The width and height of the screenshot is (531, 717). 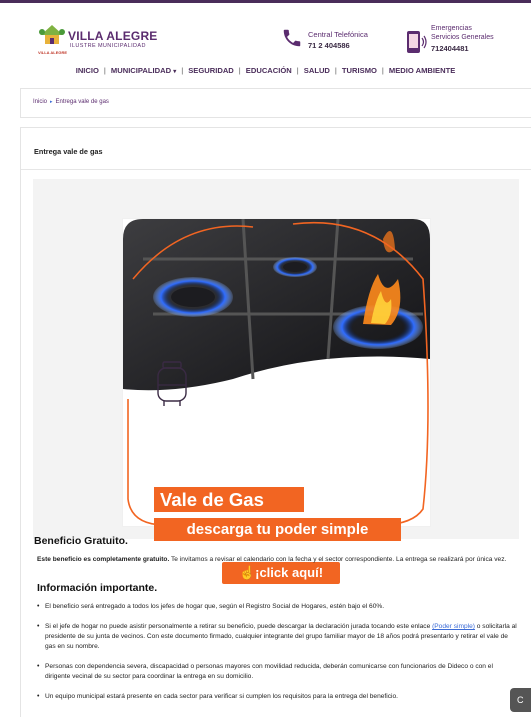 I want to click on nav-item-salud: SALUD, so click(x=317, y=70).